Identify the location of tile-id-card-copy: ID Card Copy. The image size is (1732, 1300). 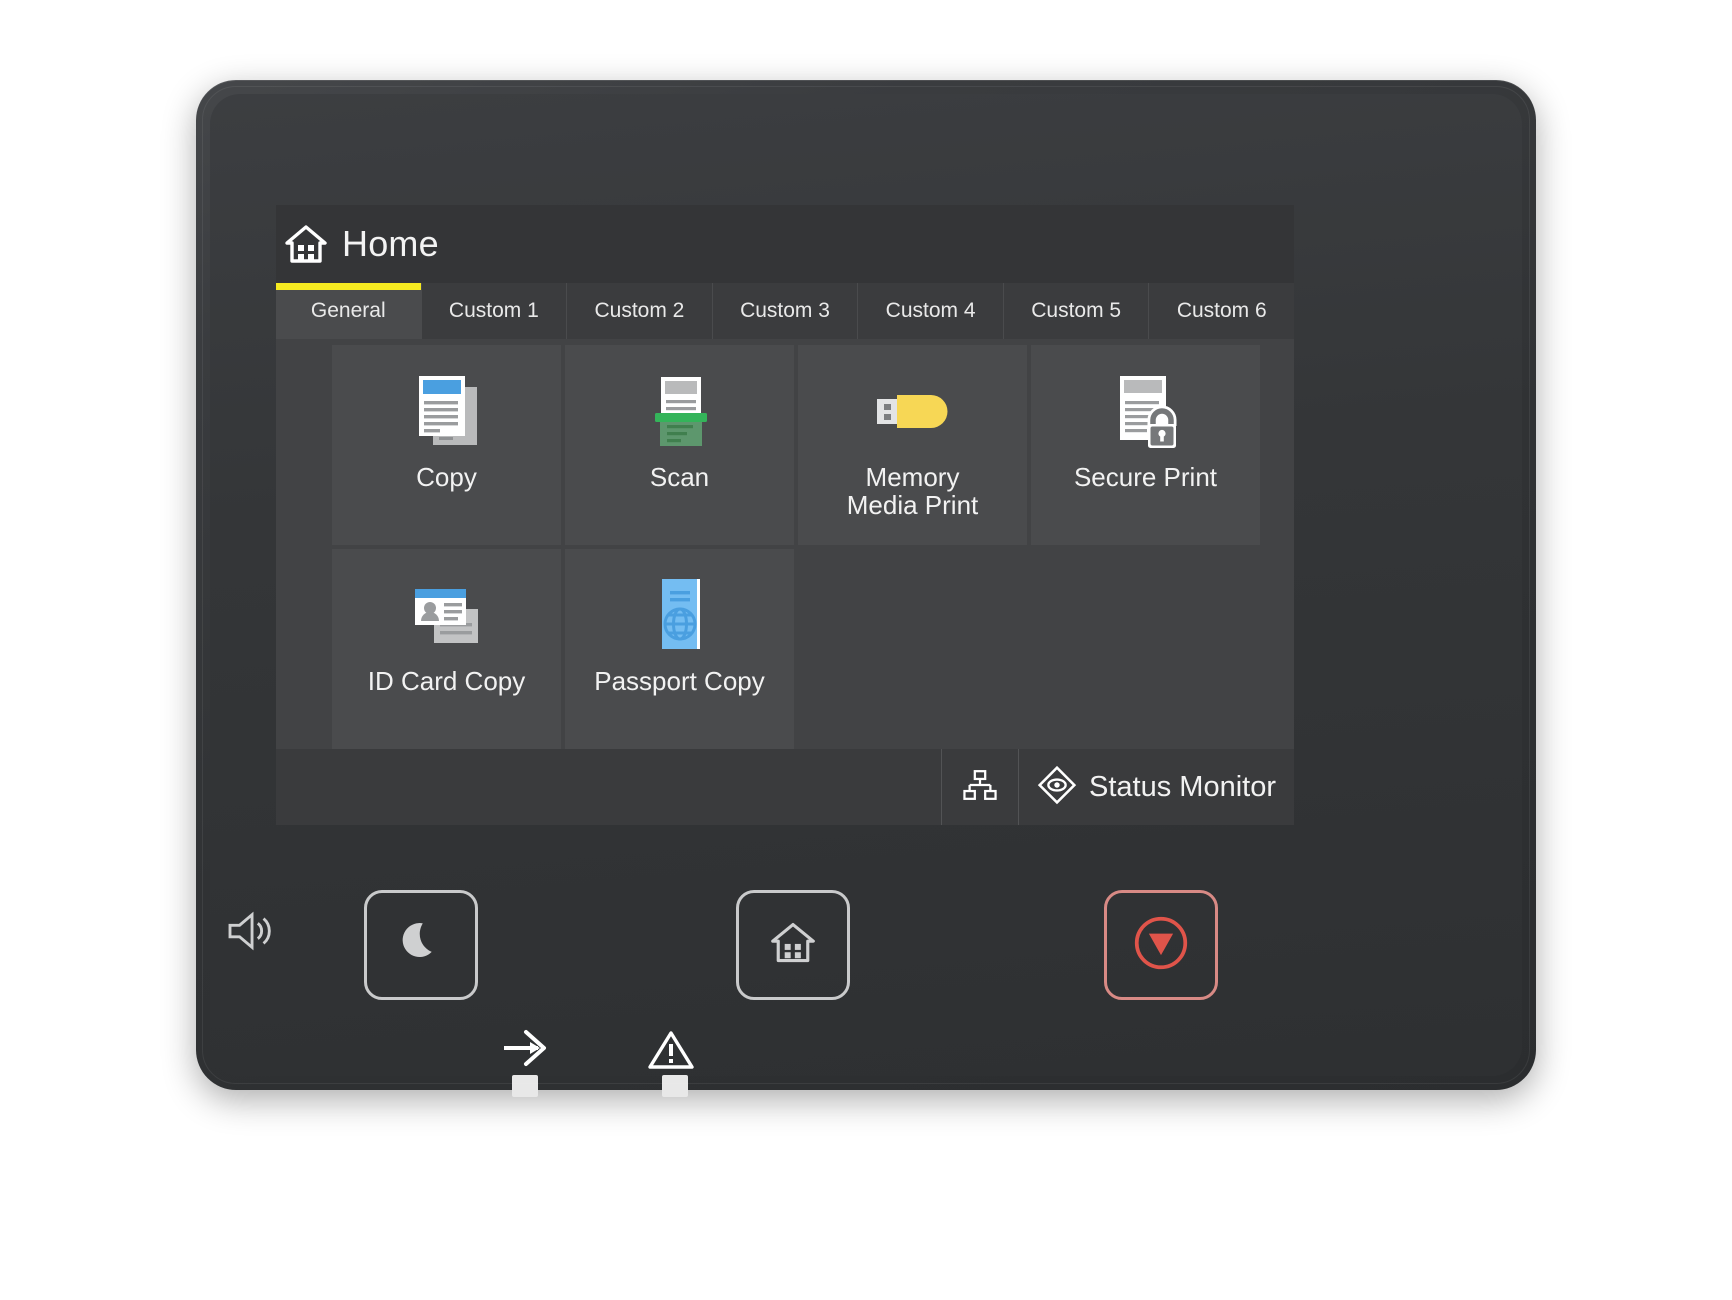
(446, 649).